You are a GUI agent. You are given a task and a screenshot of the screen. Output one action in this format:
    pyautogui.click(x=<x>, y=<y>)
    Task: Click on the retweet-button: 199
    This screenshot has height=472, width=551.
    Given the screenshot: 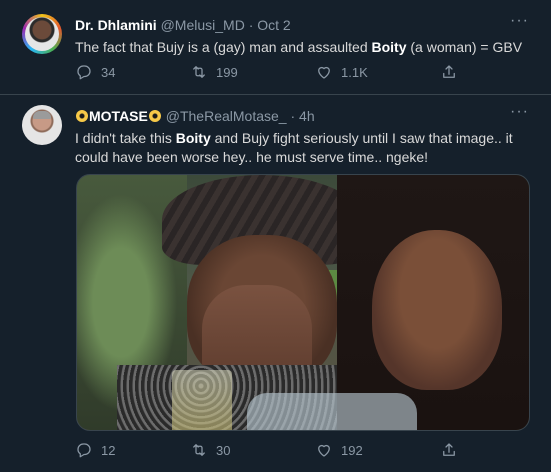 What is the action you would take?
    pyautogui.click(x=214, y=72)
    